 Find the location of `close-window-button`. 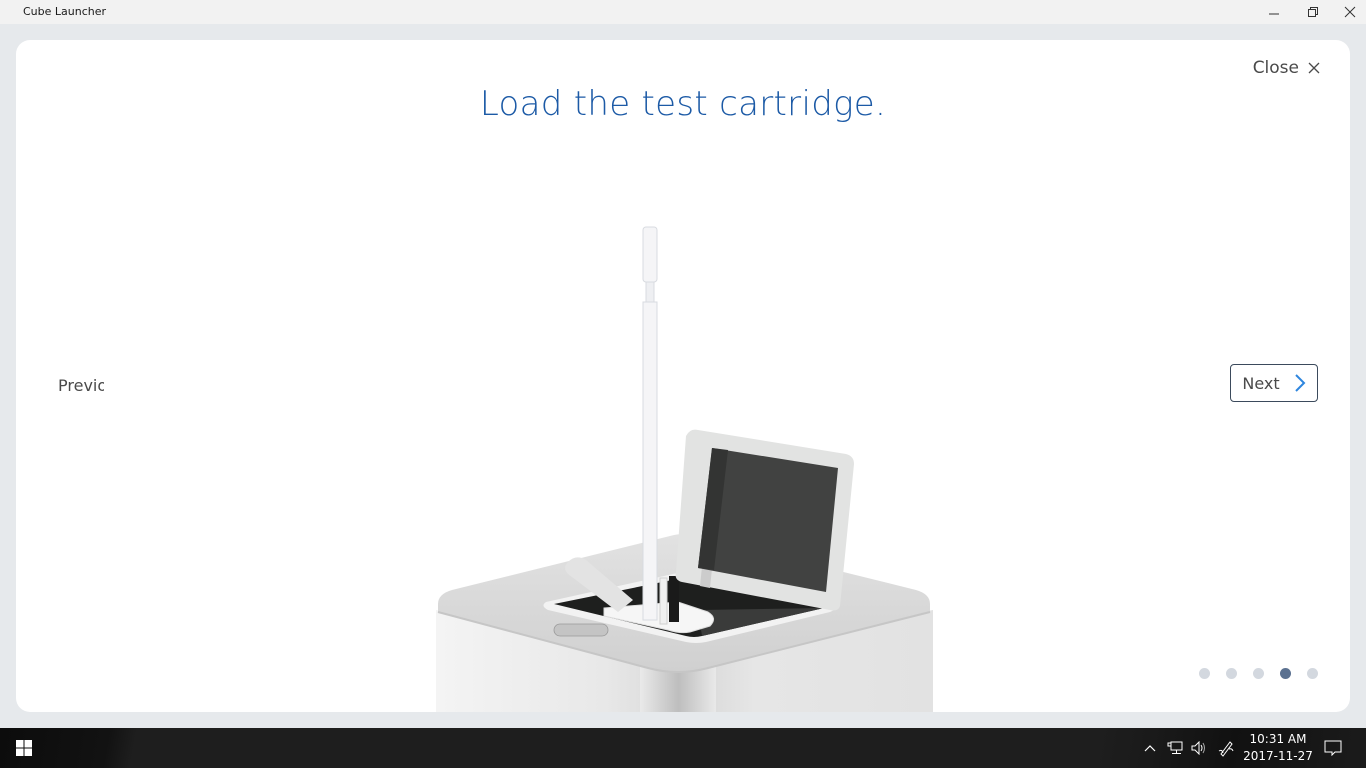

close-window-button is located at coordinates (1348, 12).